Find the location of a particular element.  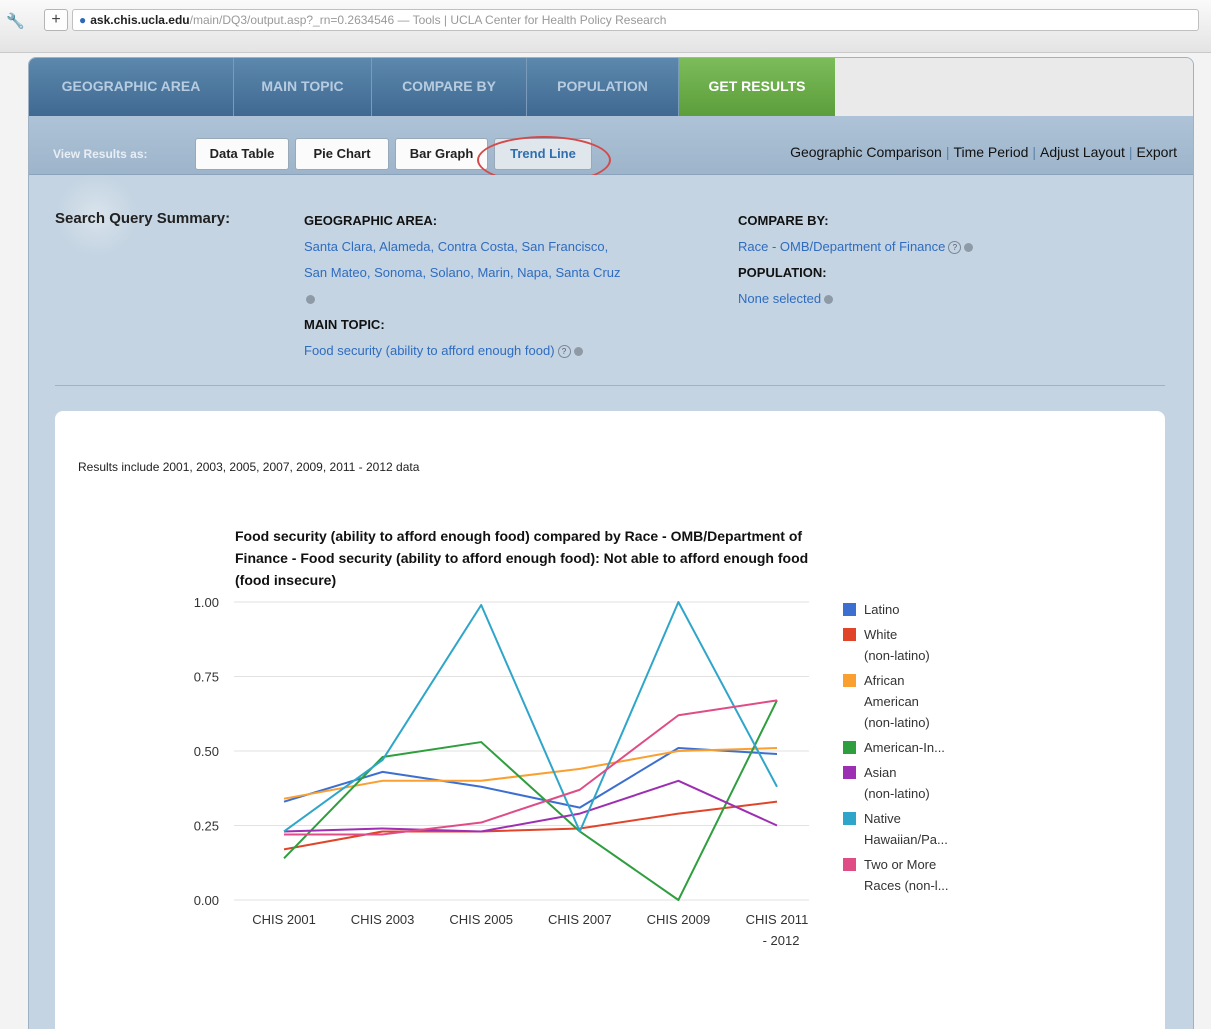

y-tick-label: 0.50 is located at coordinates (206, 751).